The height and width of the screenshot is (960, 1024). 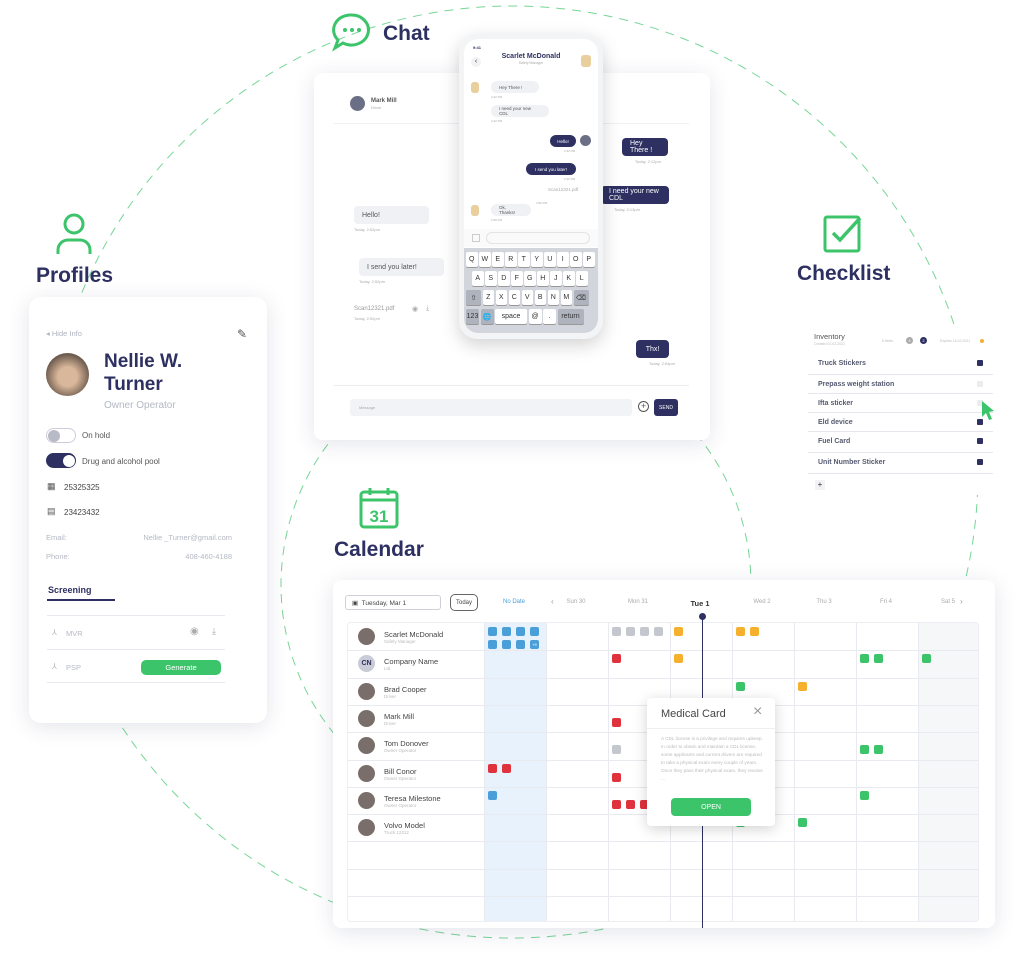 I want to click on key-q: Q, so click(x=472, y=259).